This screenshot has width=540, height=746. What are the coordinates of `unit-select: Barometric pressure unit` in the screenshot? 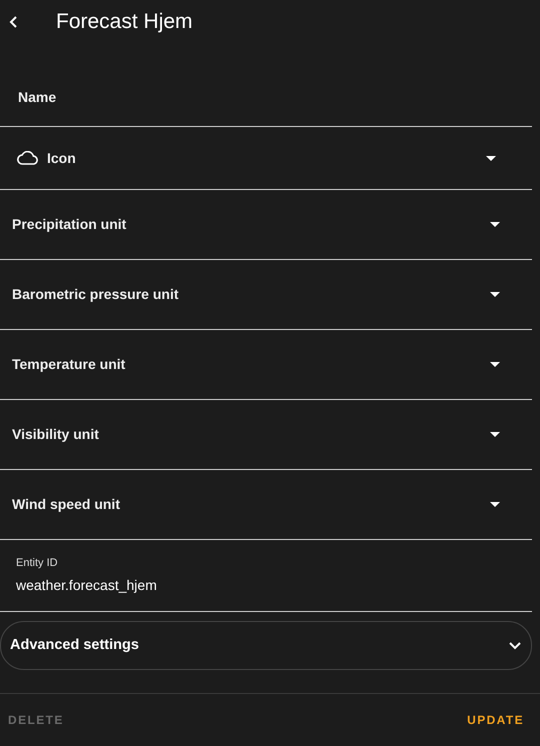 It's located at (266, 295).